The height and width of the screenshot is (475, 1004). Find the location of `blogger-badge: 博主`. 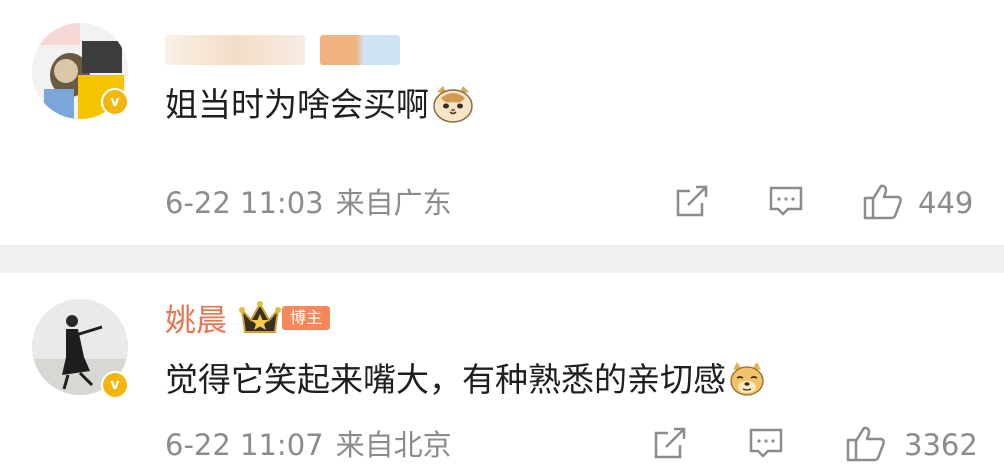

blogger-badge: 博主 is located at coordinates (306, 318).